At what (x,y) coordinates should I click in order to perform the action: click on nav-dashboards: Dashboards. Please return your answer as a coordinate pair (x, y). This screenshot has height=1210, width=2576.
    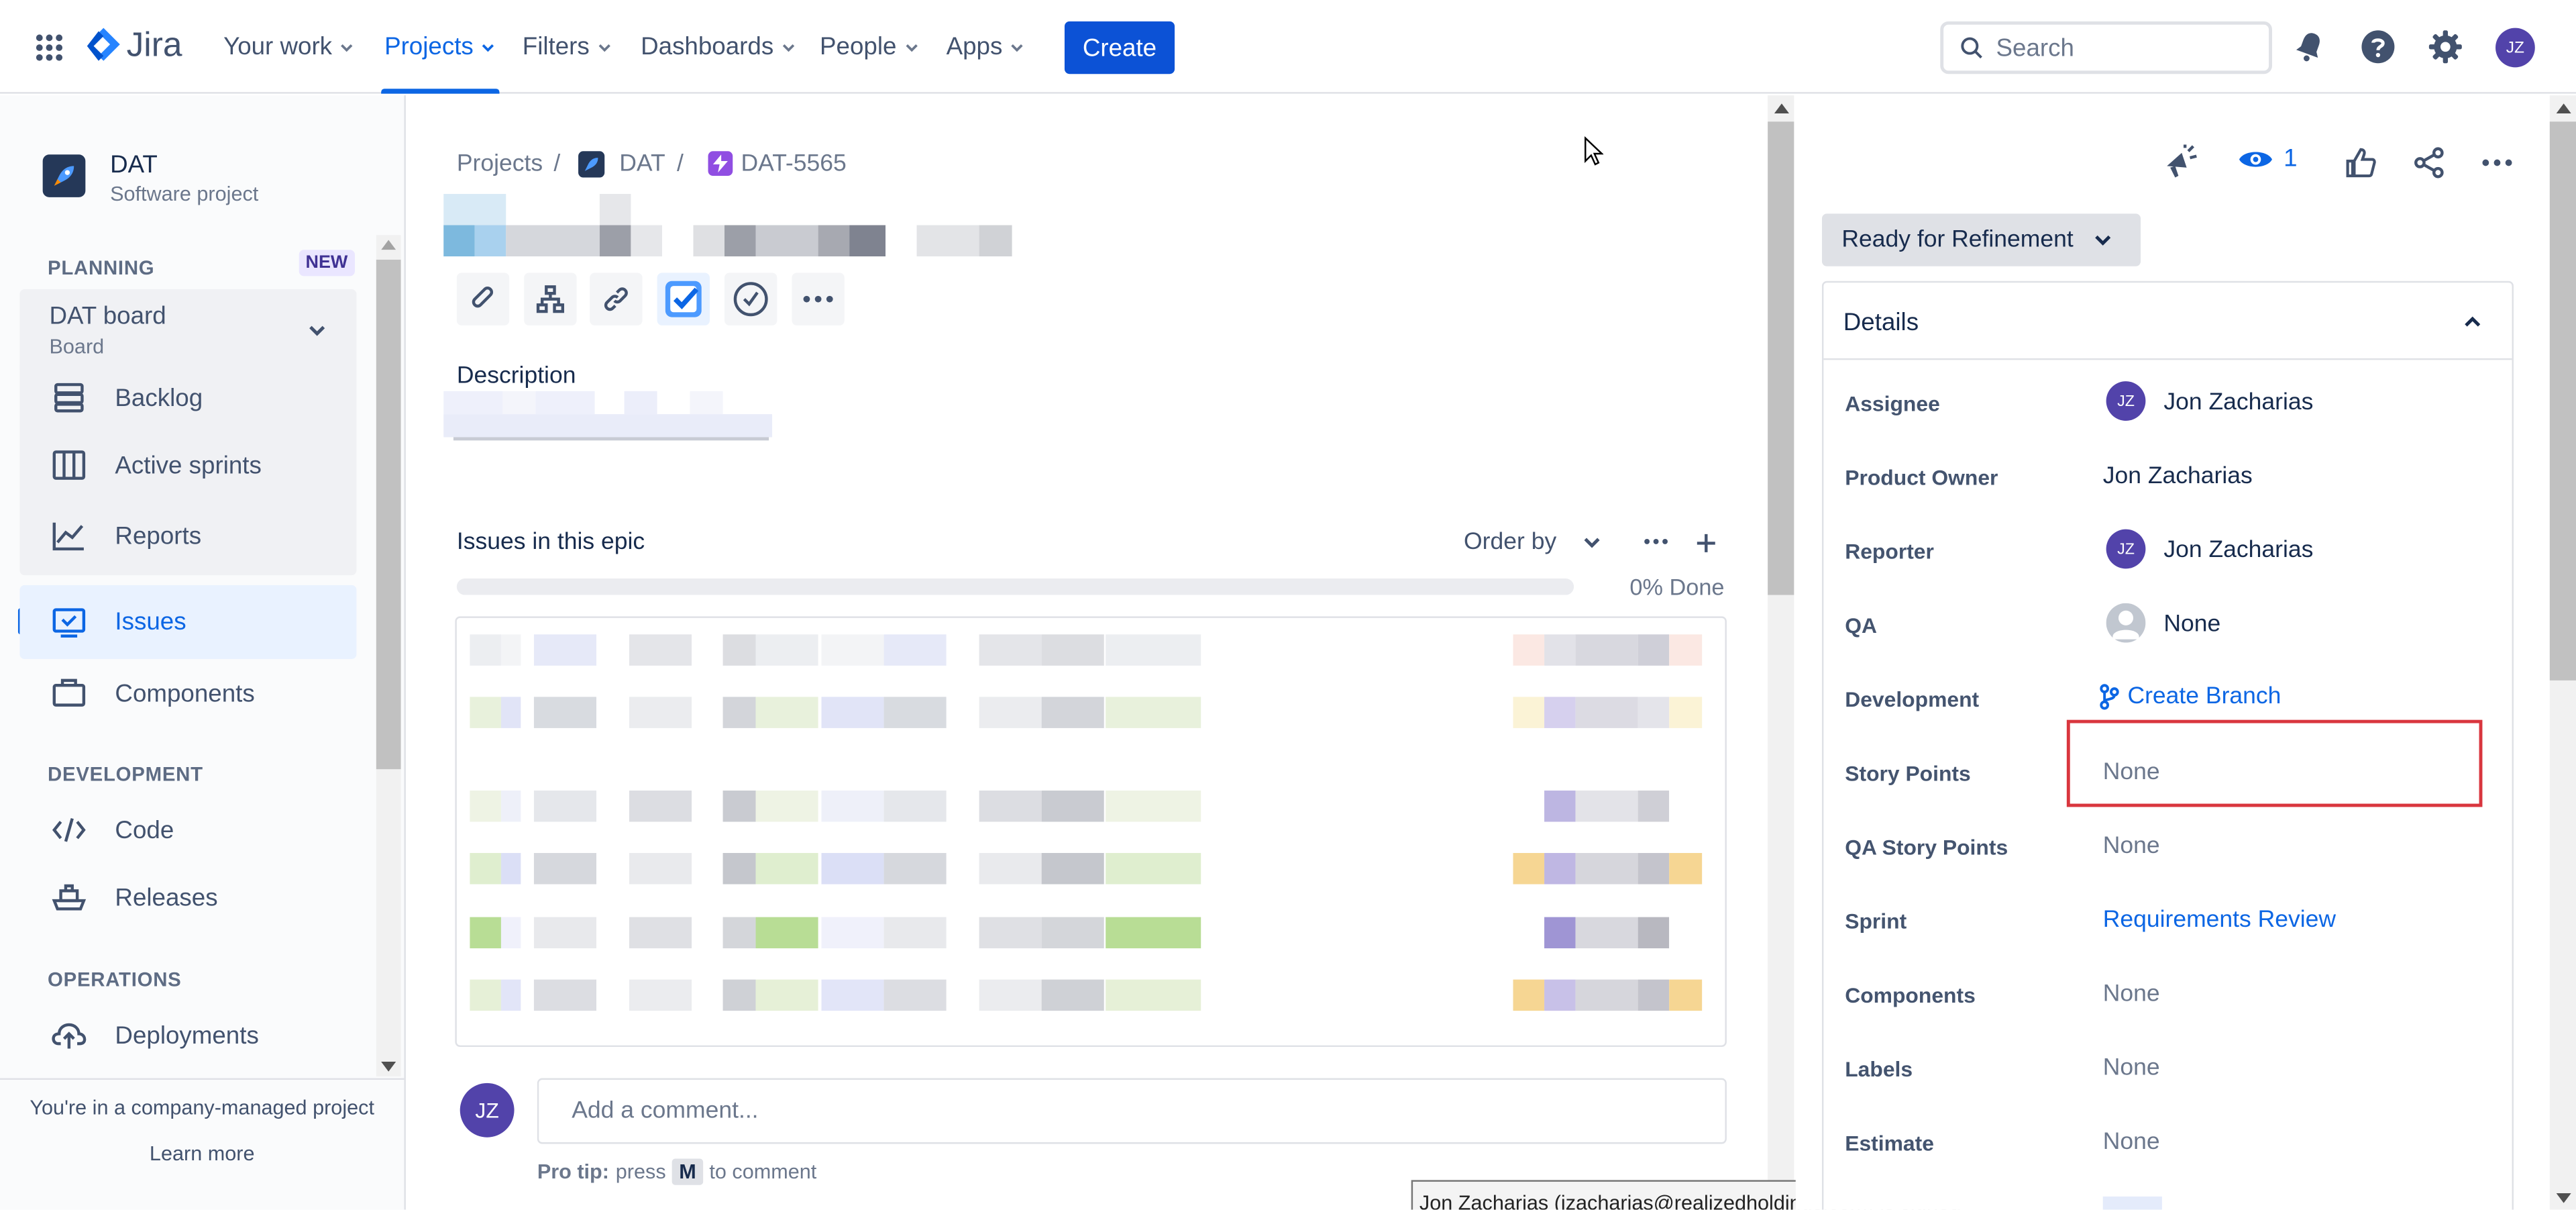
    Looking at the image, I should click on (718, 47).